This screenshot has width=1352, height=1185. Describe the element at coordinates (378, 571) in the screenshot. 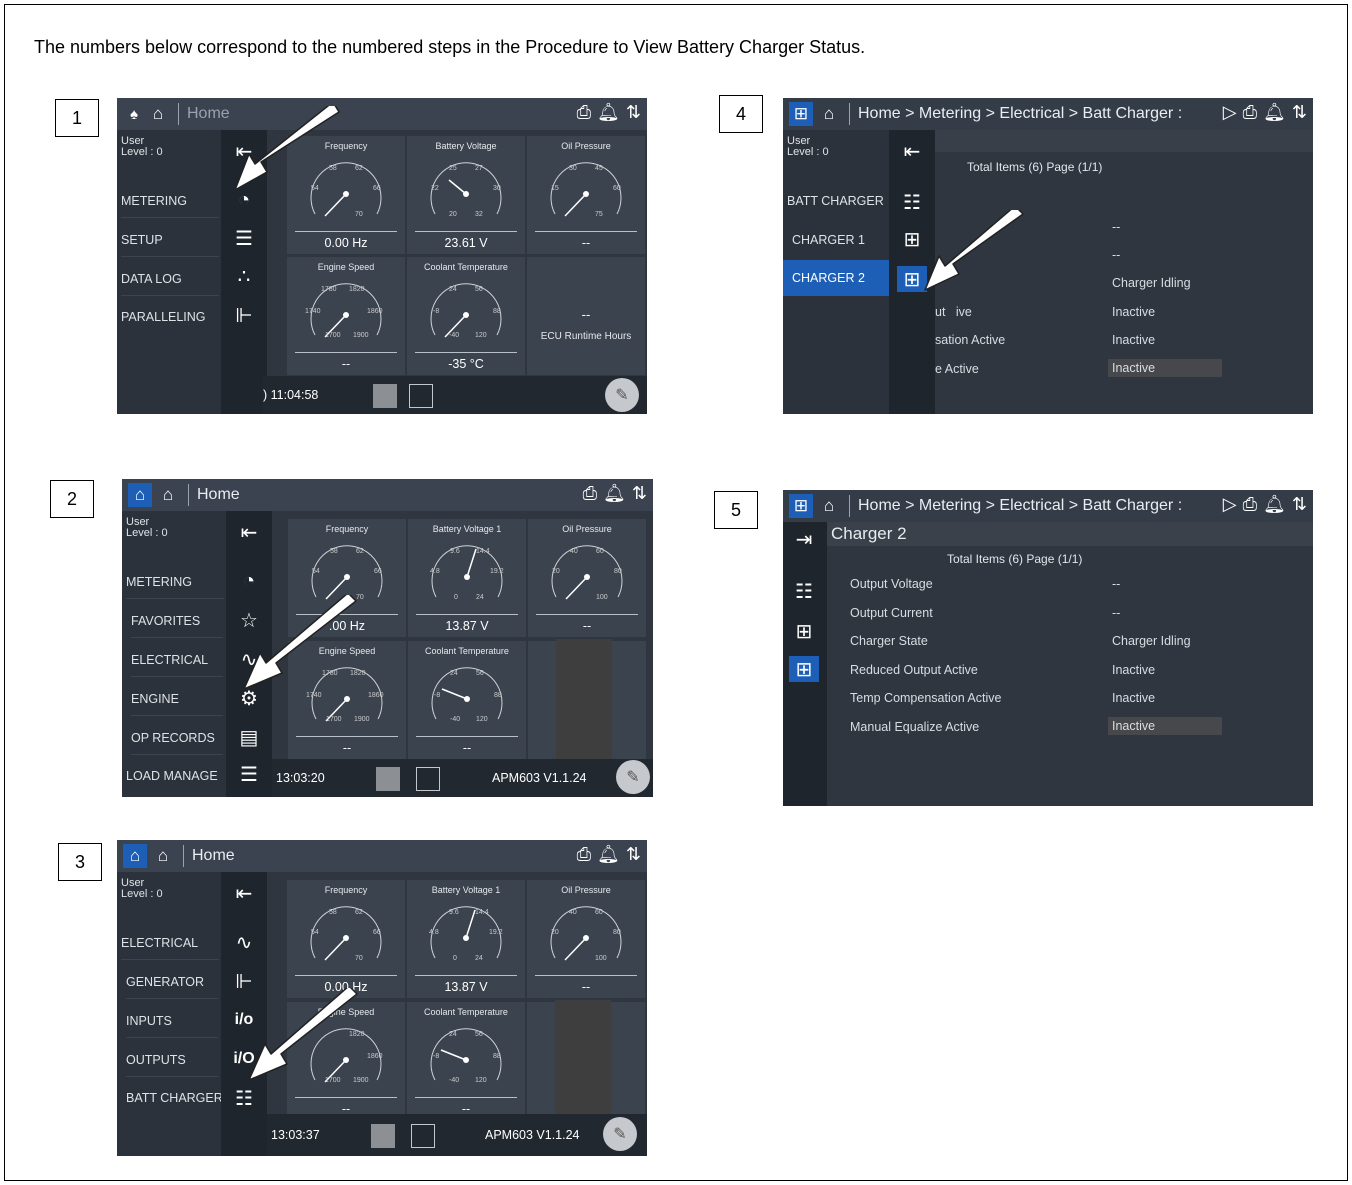

I see `svg-text: 66` at that location.